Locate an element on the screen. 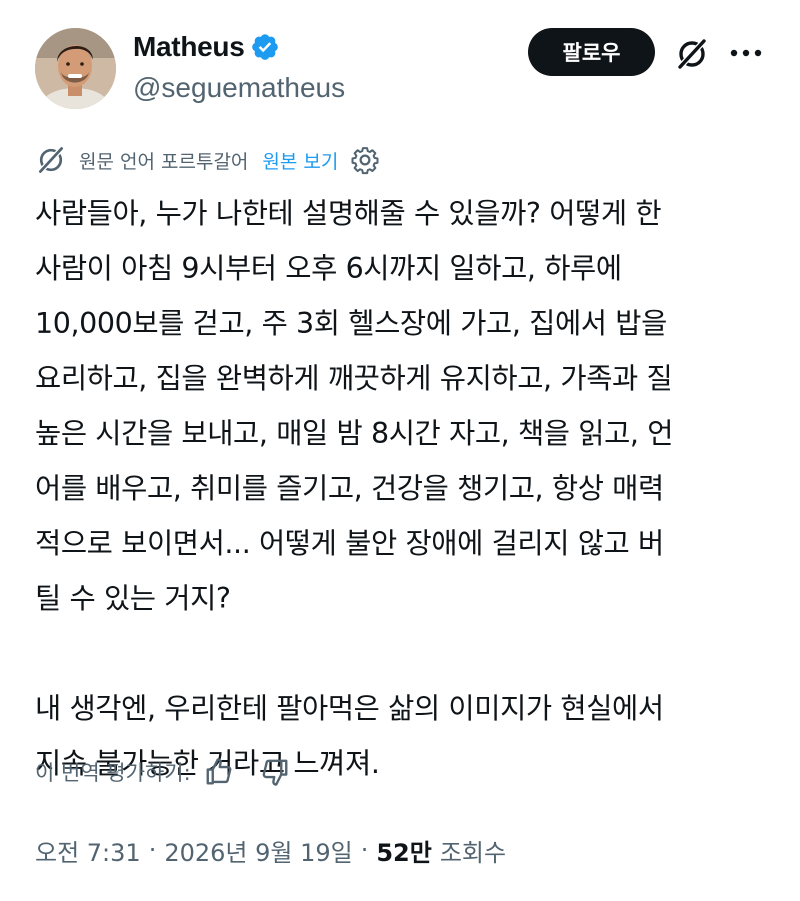 The width and height of the screenshot is (800, 901). tweet-line: 내 생각엔, 우리한테 팔아먹은 삶의 이미지가 현실에서 is located at coordinates (349, 708).